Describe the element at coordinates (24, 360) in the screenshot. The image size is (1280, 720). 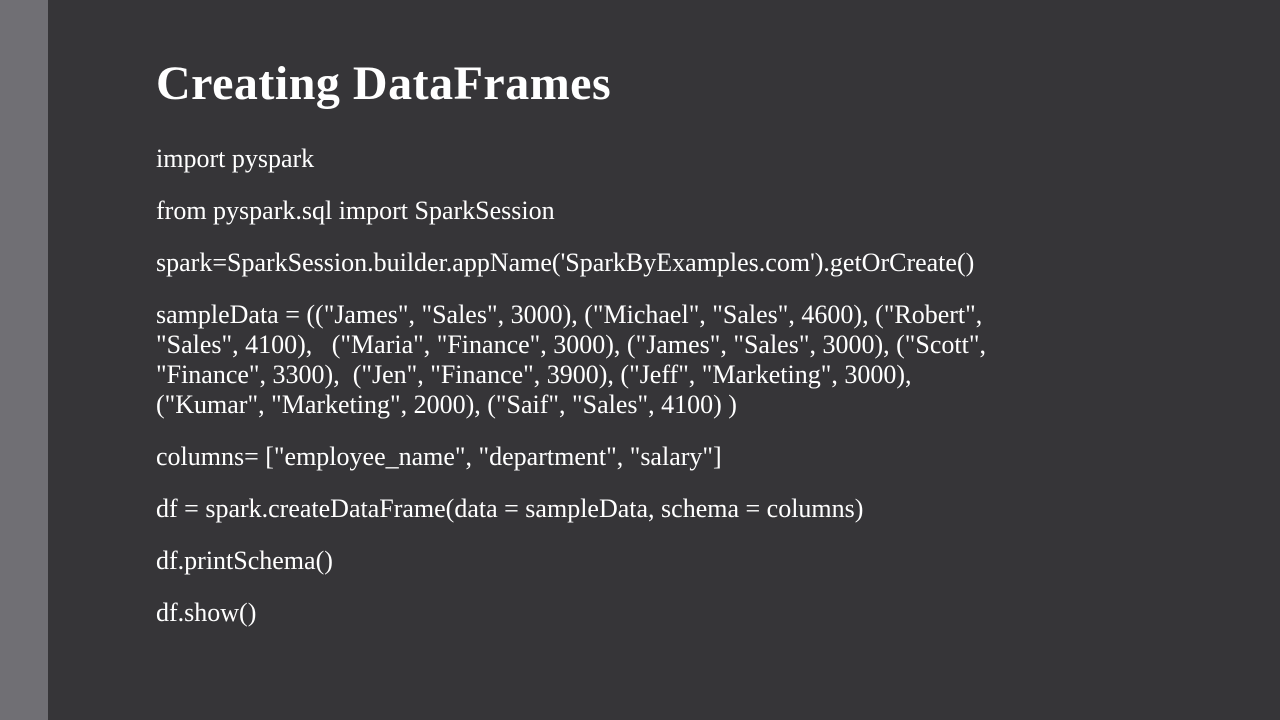
I see `accent-sidebar` at that location.